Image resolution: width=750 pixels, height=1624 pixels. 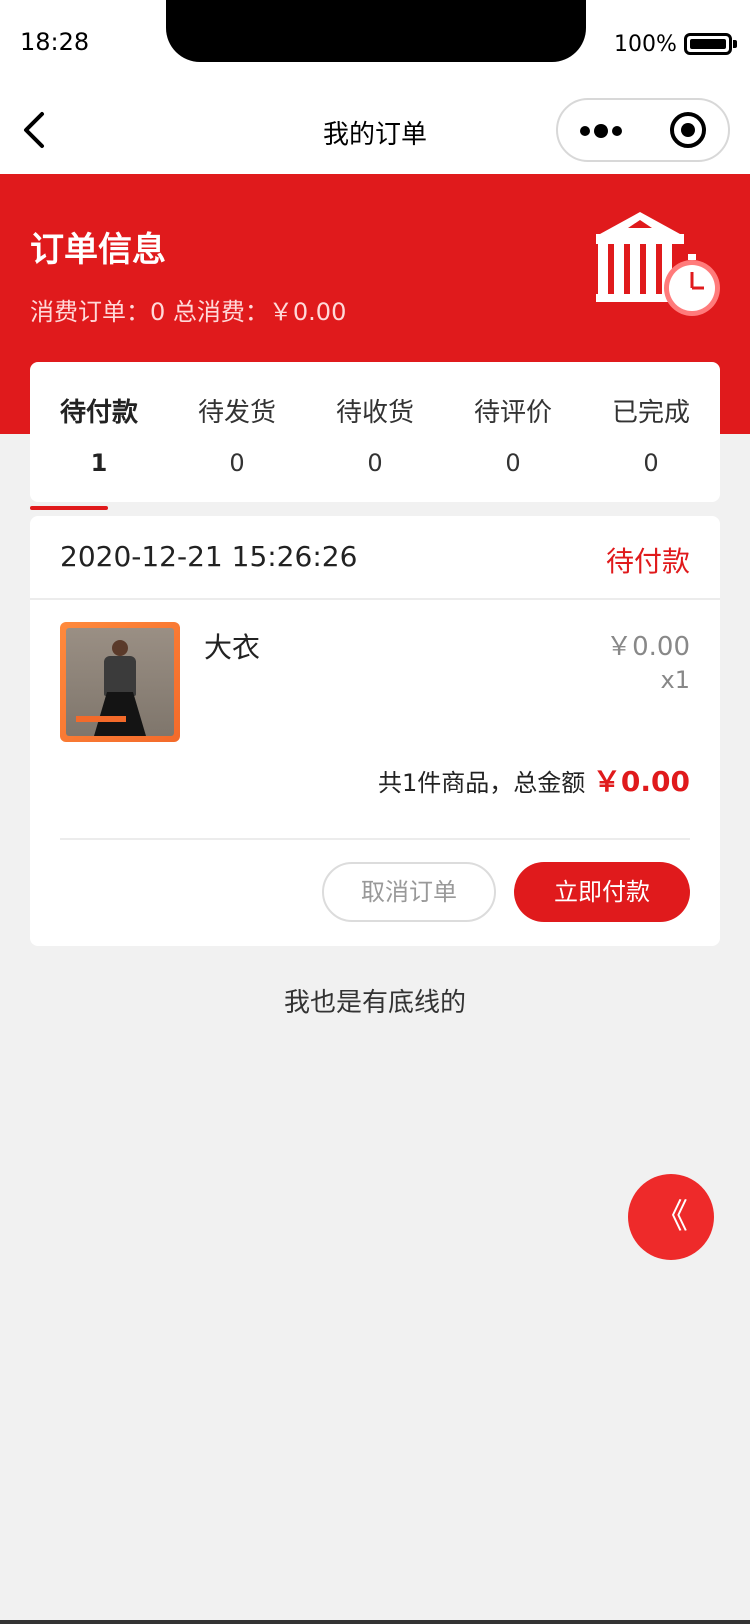 What do you see at coordinates (99, 463) in the screenshot?
I see `tab-count: 1` at bounding box center [99, 463].